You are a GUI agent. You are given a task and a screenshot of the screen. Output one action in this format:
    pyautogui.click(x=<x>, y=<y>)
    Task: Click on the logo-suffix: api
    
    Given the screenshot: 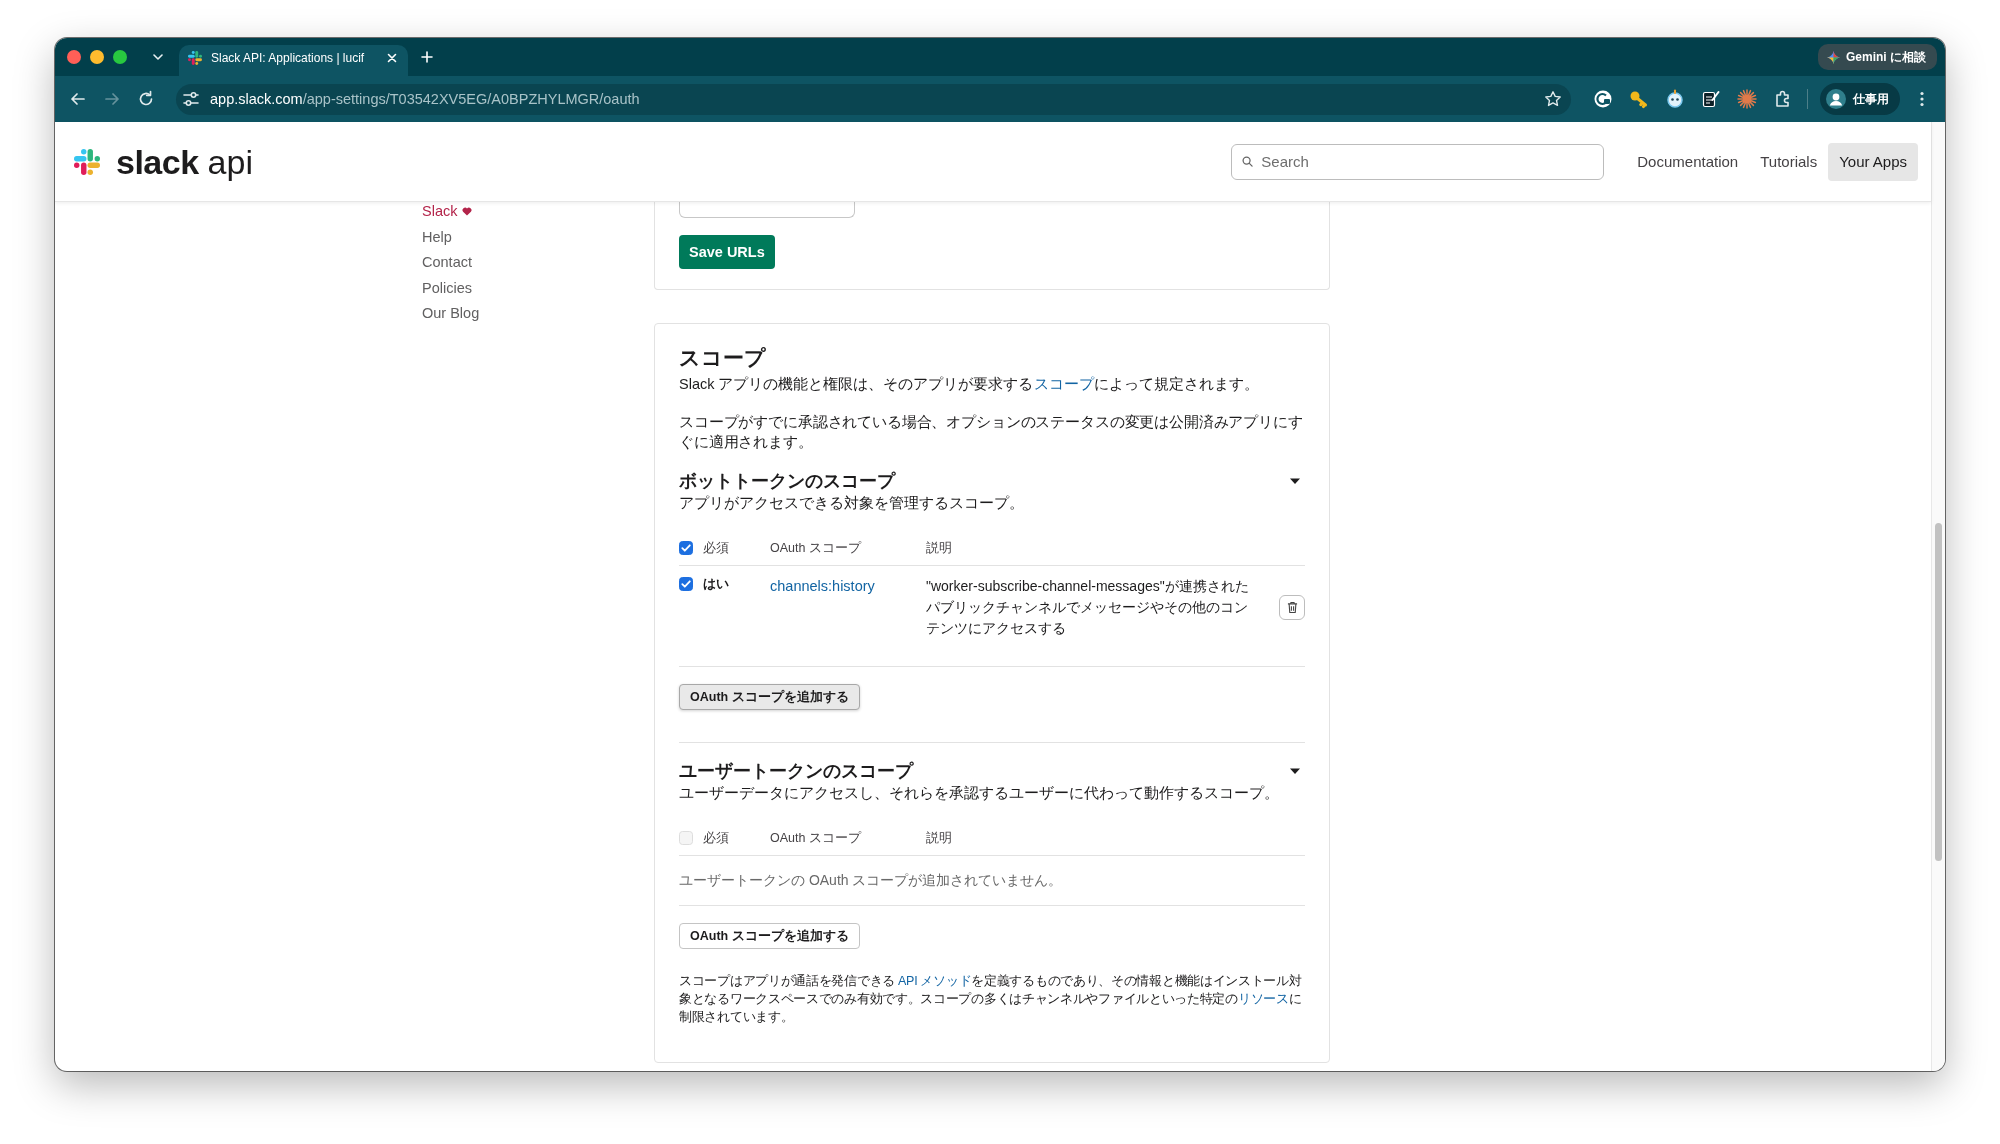 What is the action you would take?
    pyautogui.click(x=230, y=161)
    